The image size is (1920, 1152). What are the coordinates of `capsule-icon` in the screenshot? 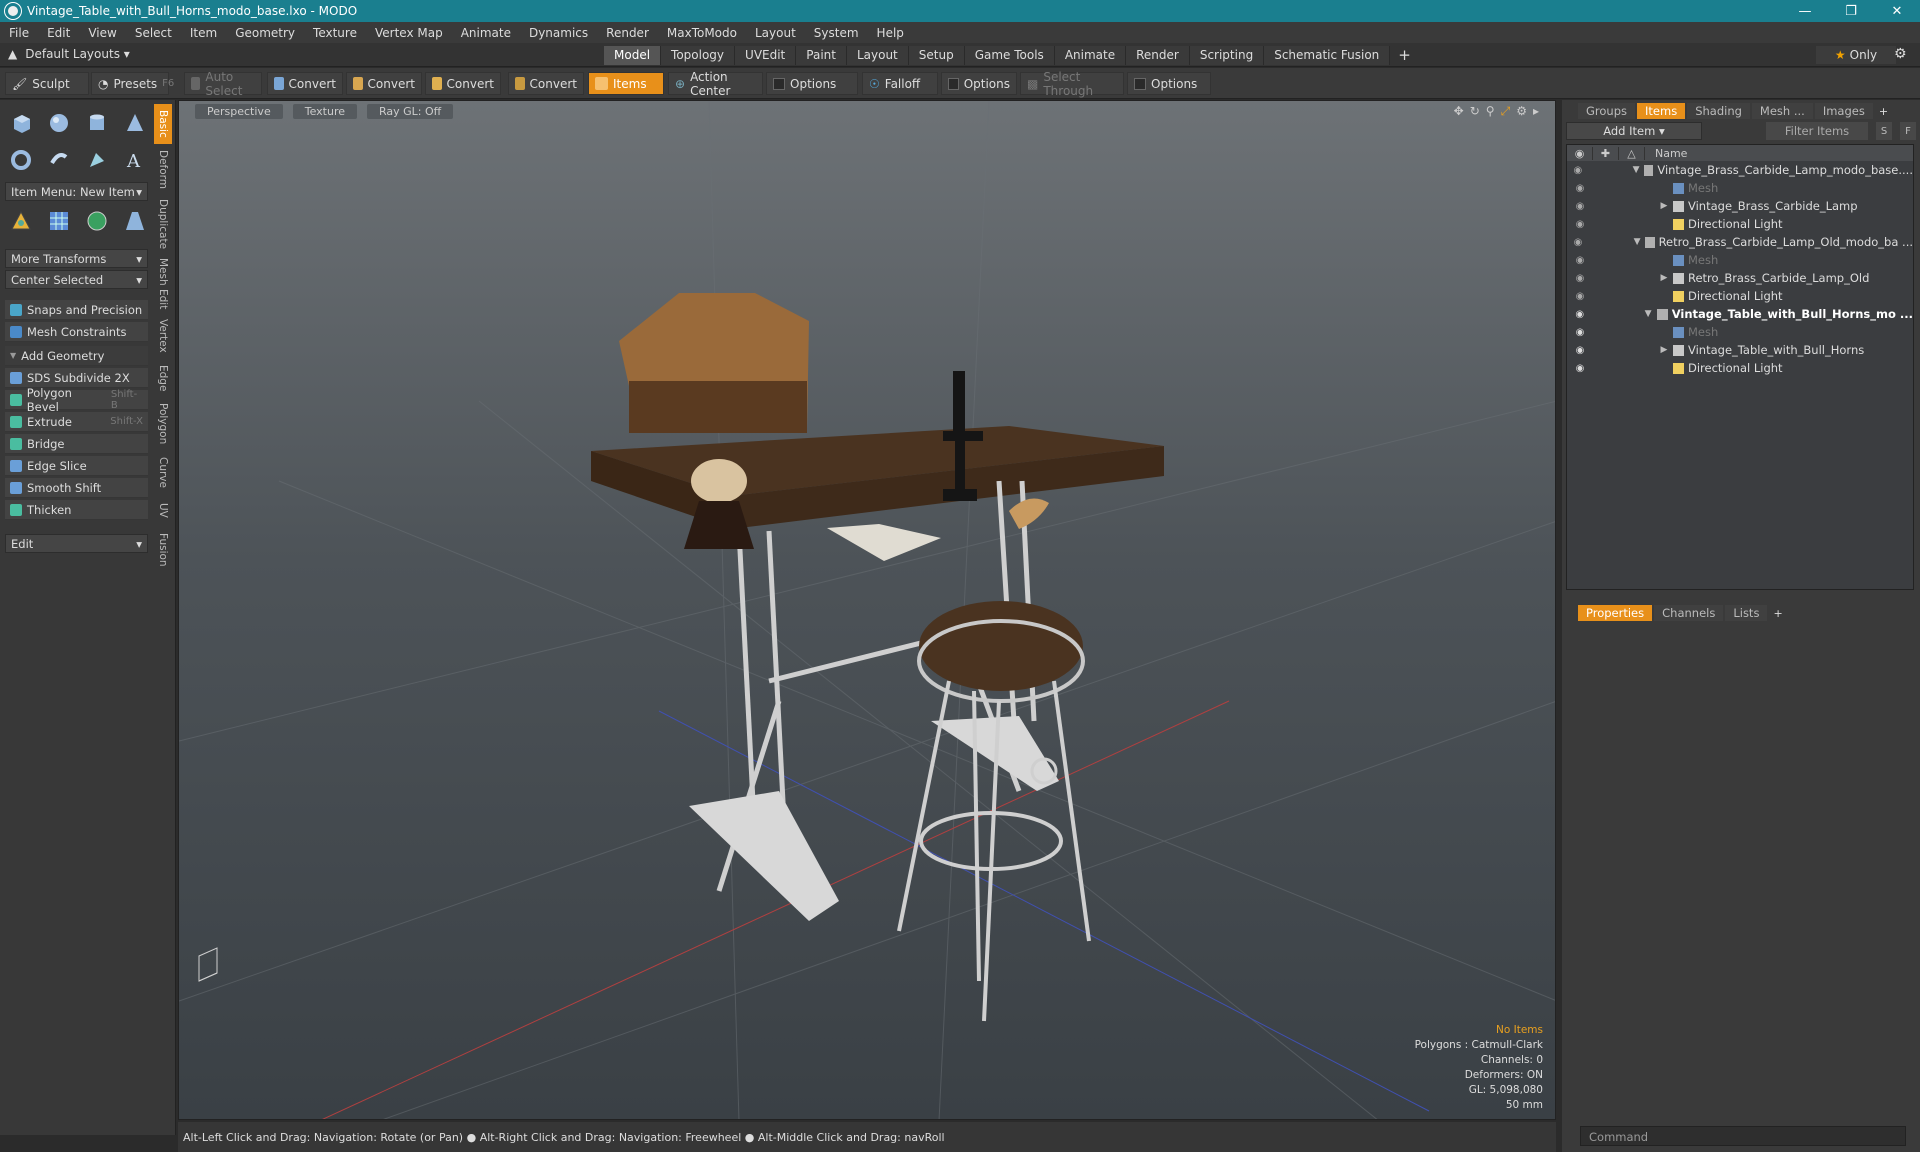 It's located at (59, 160).